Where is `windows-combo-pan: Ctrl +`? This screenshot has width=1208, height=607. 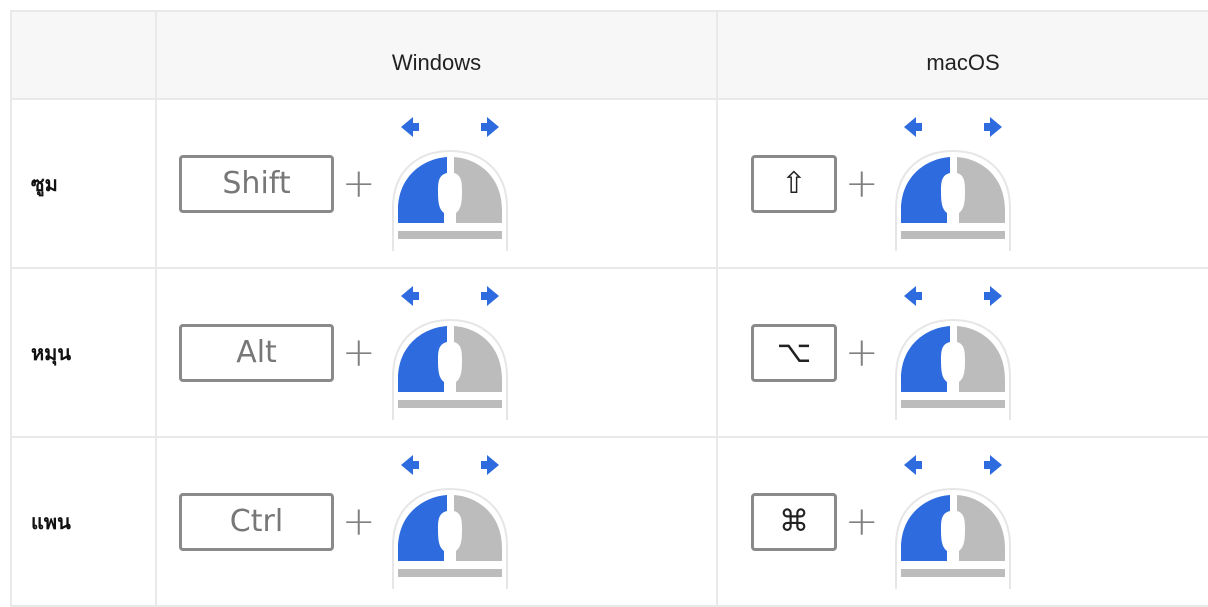
windows-combo-pan: Ctrl + is located at coordinates (436, 521).